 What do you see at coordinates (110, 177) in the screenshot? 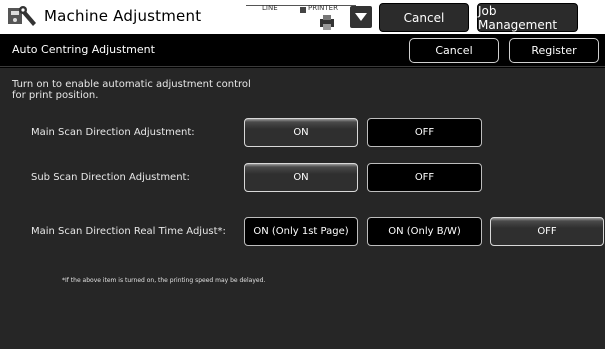
I see `sub-scan-adjustment-label: Sub Scan Direction Adjustment:` at bounding box center [110, 177].